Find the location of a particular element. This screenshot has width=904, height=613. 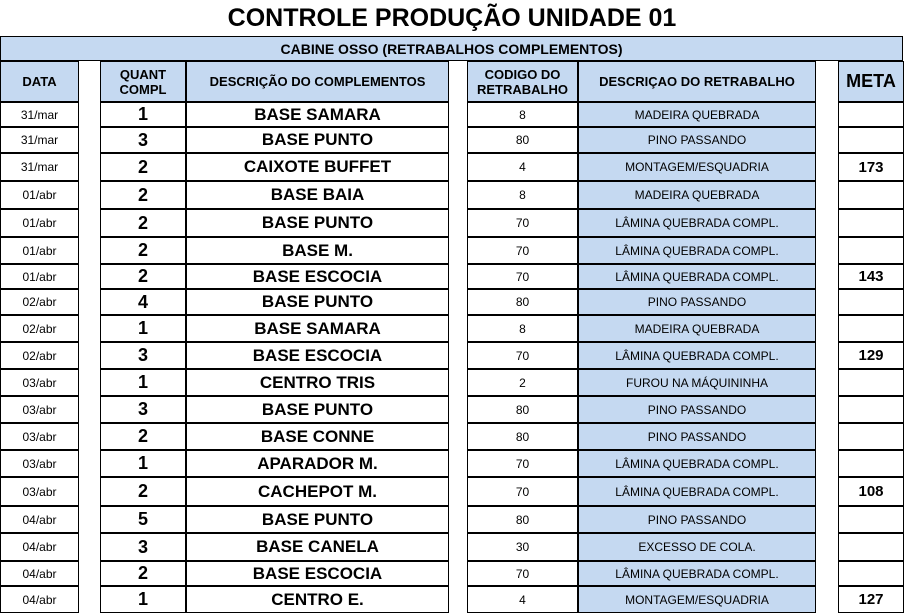

cell-desc: CENTRO TRIS is located at coordinates (317, 382).